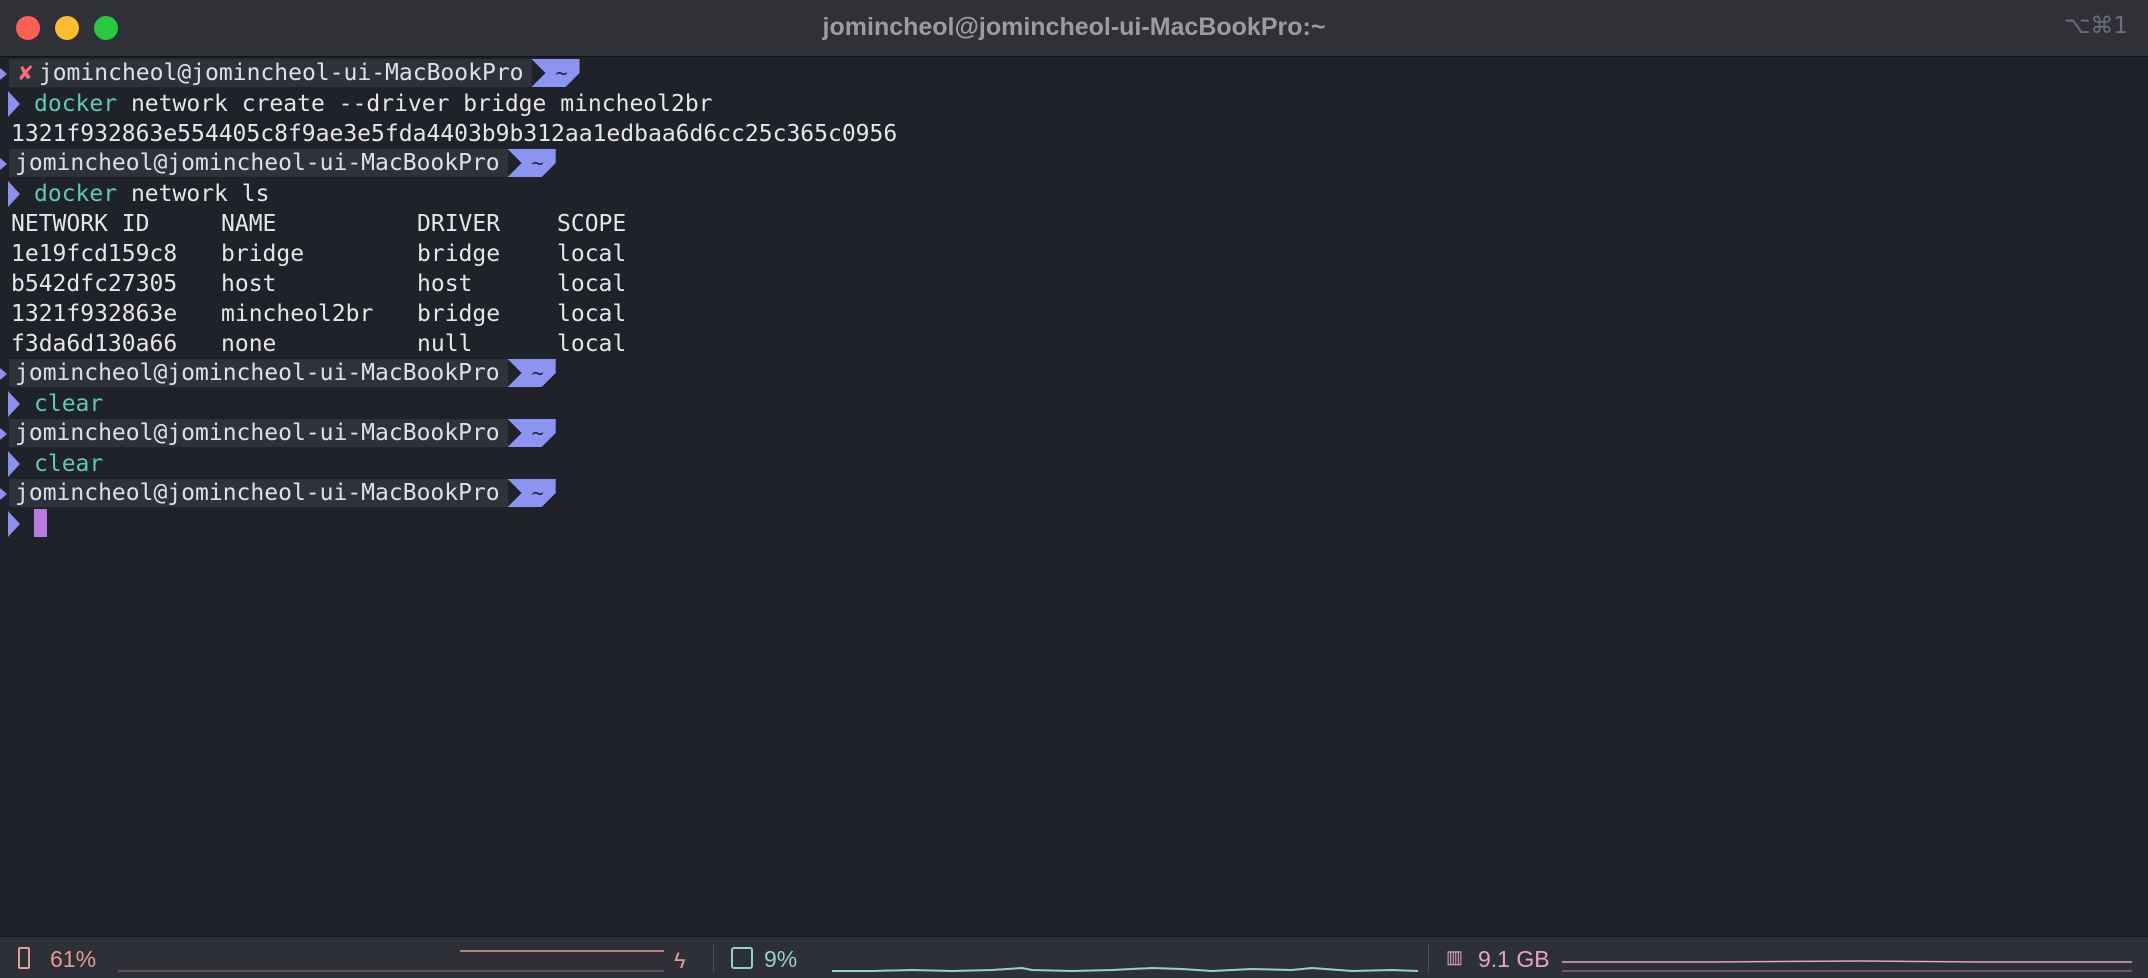  Describe the element at coordinates (94, 344) in the screenshot. I see `table-cell: f3da6d130a66` at that location.